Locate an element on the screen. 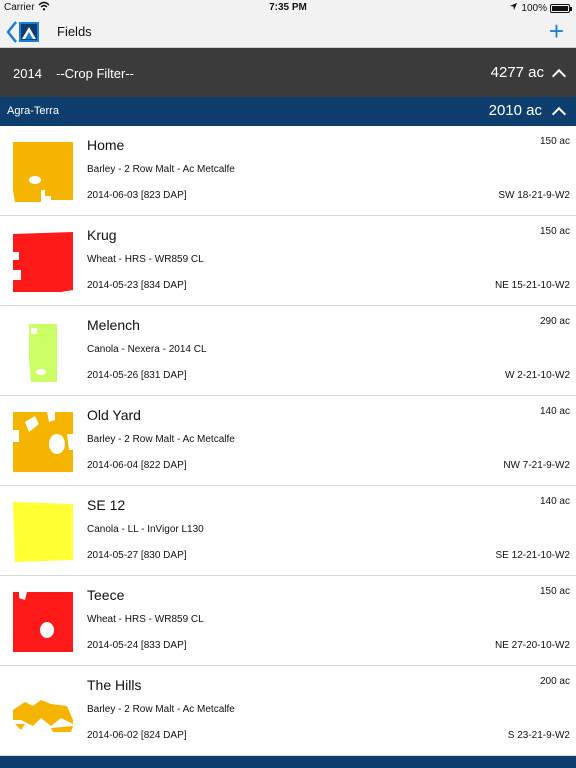 The image size is (576, 768). battery-percent: 100% is located at coordinates (534, 8).